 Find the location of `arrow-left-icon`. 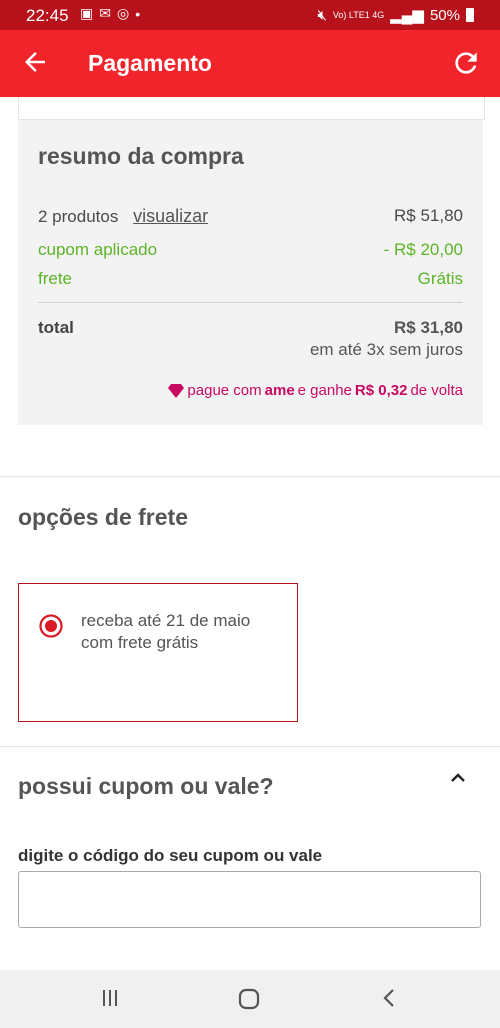

arrow-left-icon is located at coordinates (35, 62).